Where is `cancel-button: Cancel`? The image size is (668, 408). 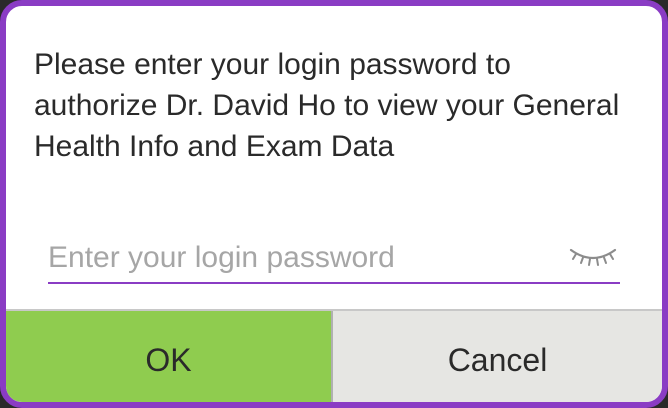
cancel-button: Cancel is located at coordinates (497, 356).